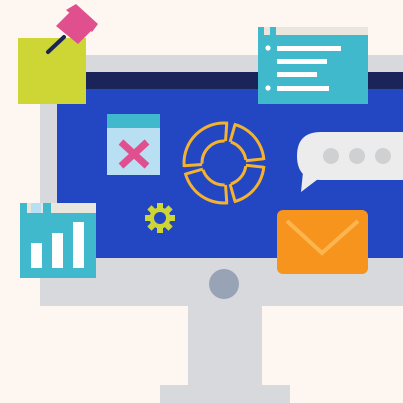 This screenshot has width=403, height=403. I want to click on bar-chart-window-icon, so click(58, 240).